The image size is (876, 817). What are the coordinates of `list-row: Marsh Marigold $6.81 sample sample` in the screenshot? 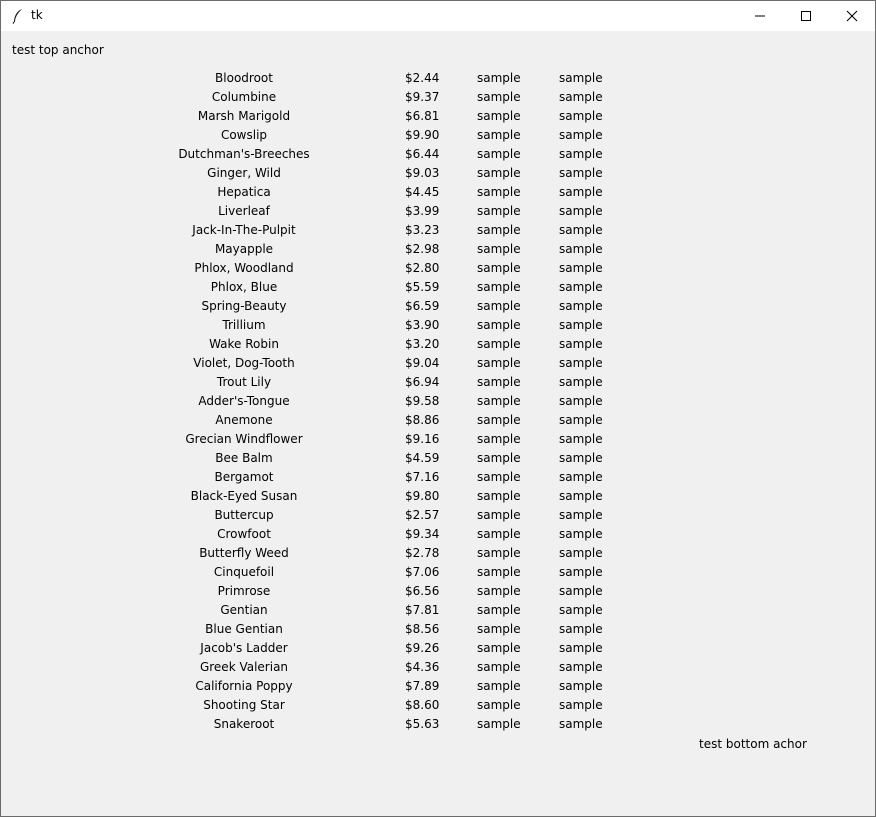 It's located at (438, 116).